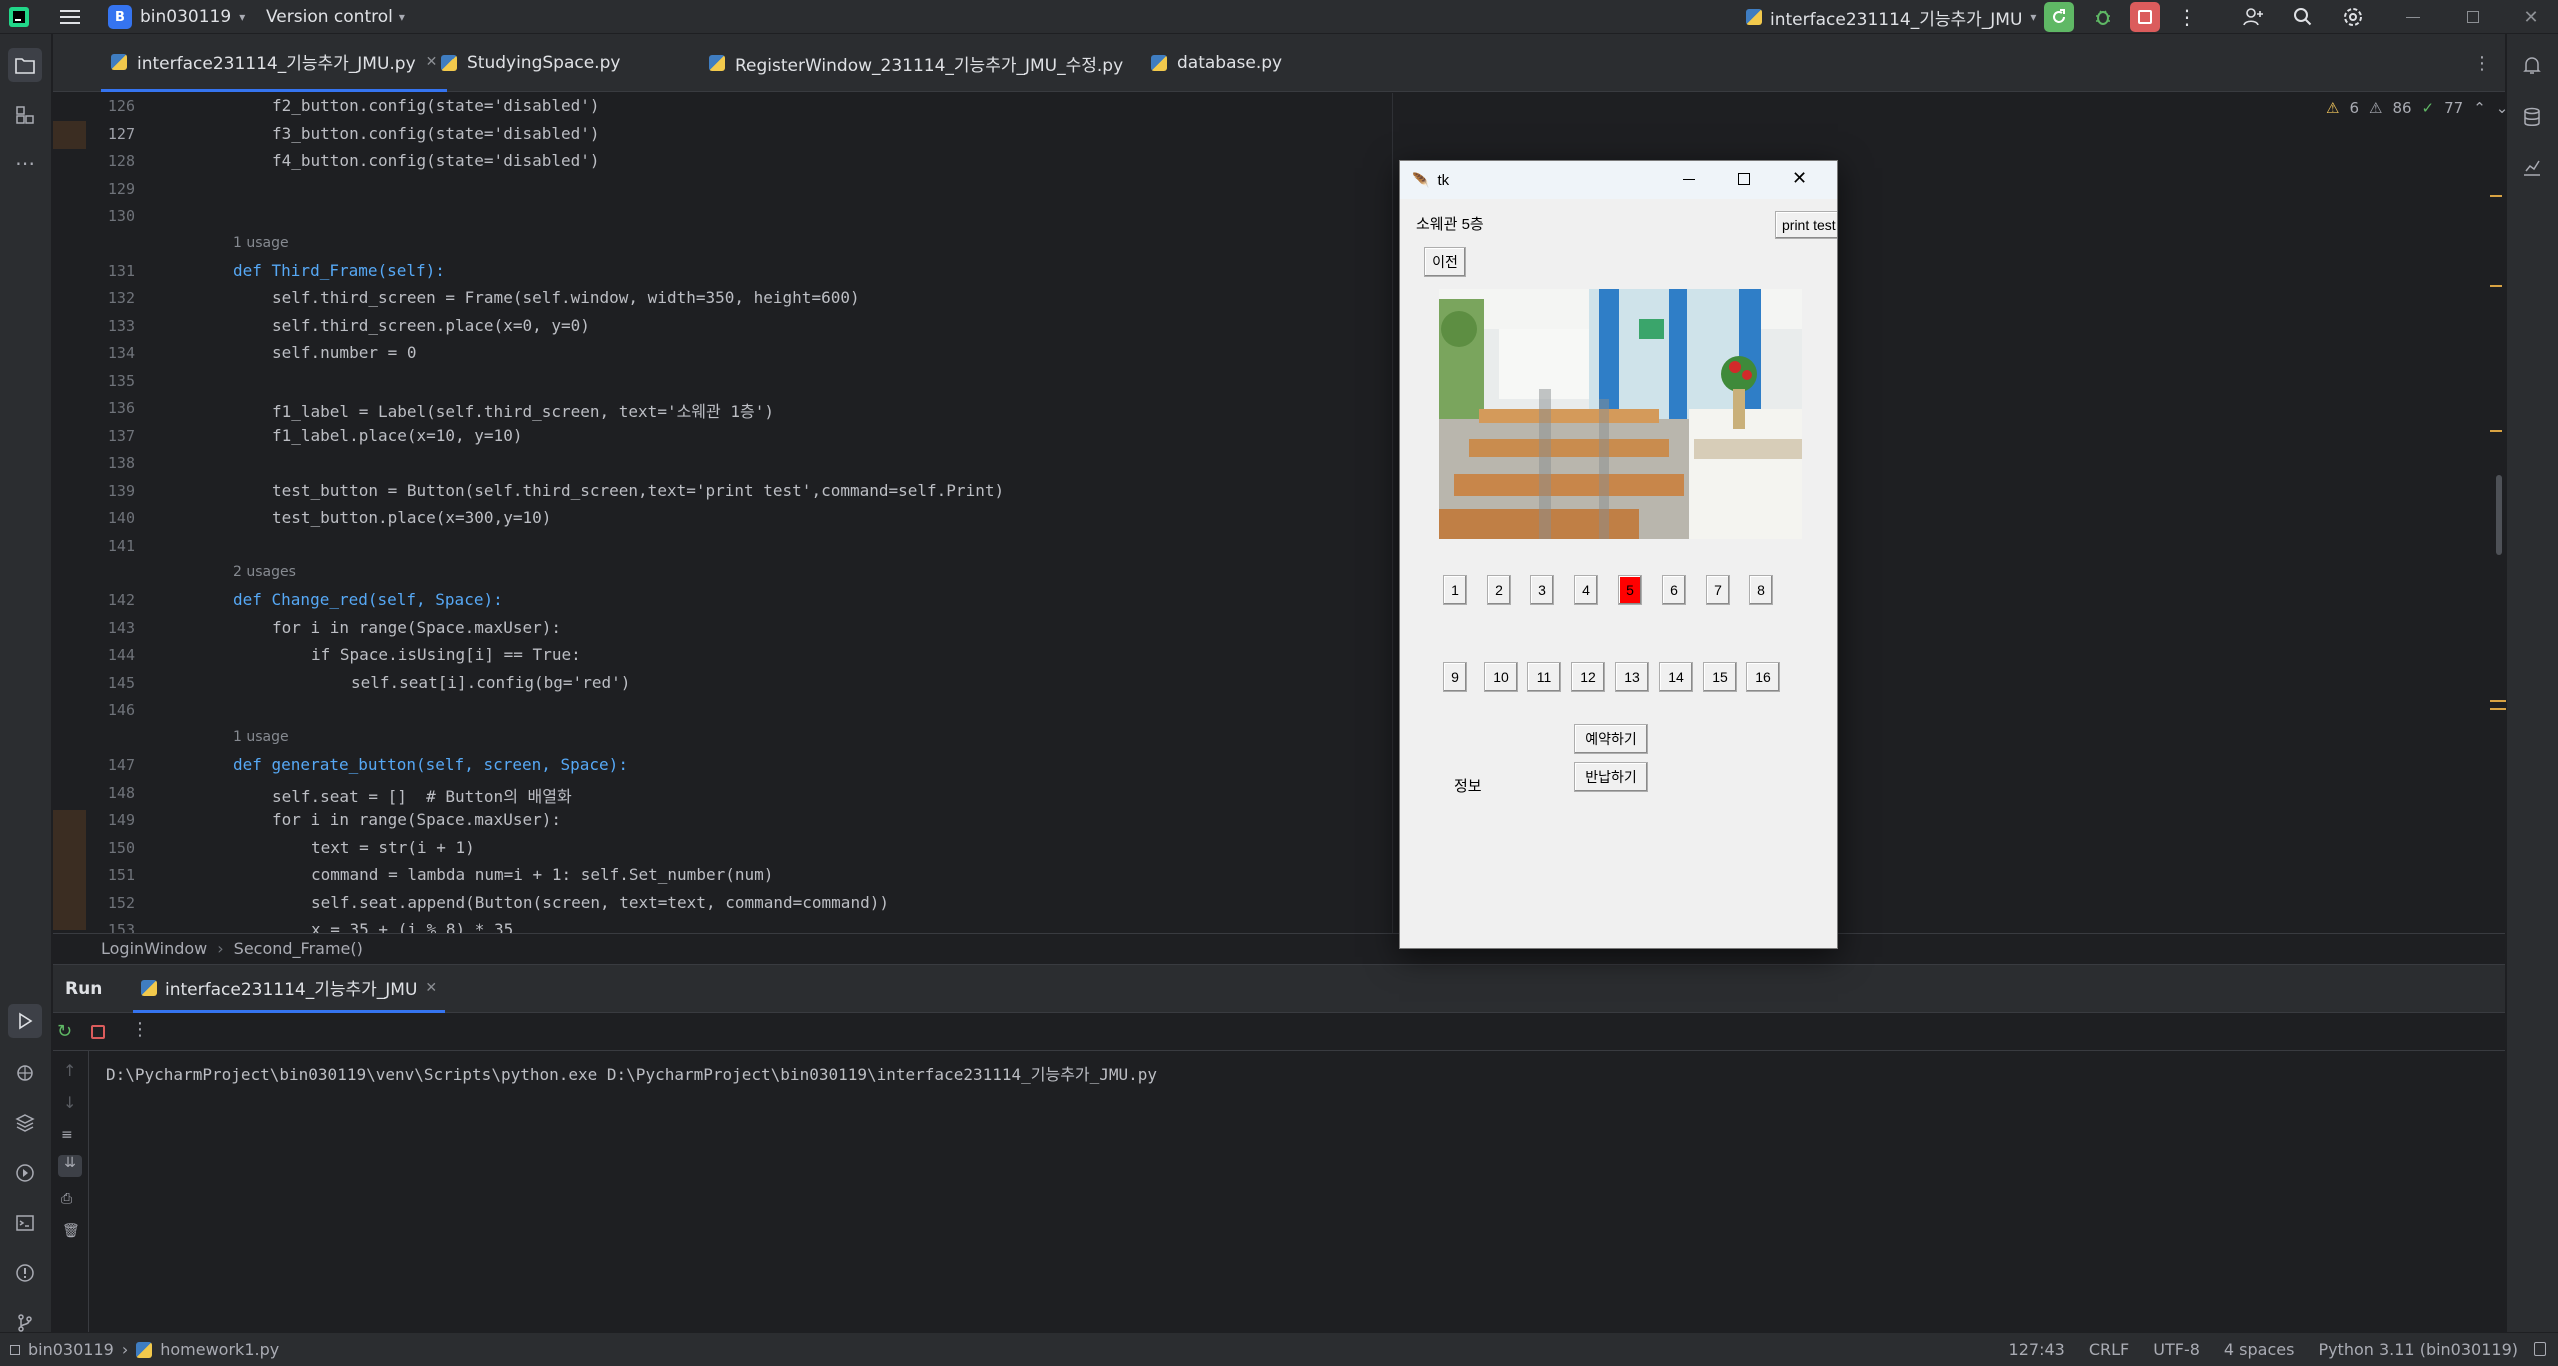  What do you see at coordinates (298, 948) in the screenshot?
I see `breadcrumb-function: Second_Frame()` at bounding box center [298, 948].